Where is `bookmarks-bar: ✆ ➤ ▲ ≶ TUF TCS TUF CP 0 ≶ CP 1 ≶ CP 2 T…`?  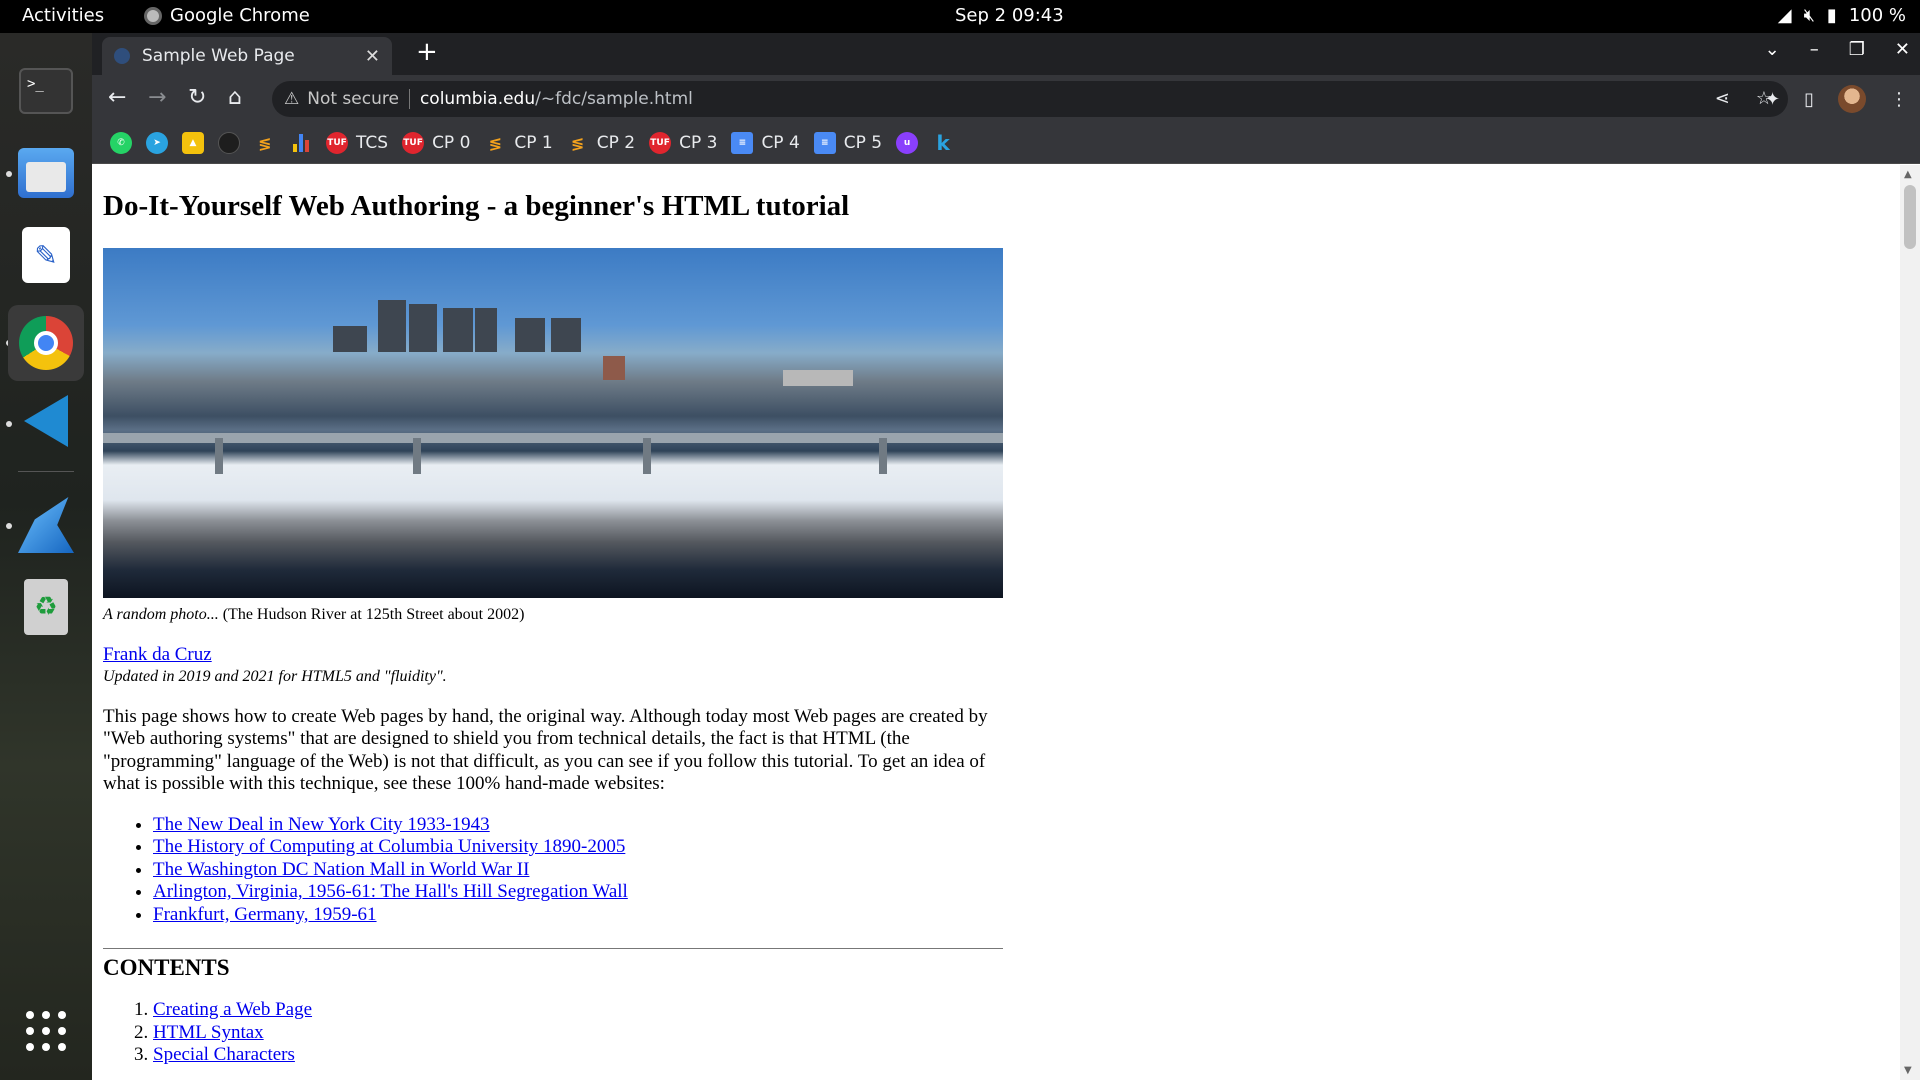
bookmarks-bar: ✆ ➤ ▲ ≶ TUF TCS TUF CP 0 ≶ CP 1 ≶ CP 2 T… is located at coordinates (1006, 143).